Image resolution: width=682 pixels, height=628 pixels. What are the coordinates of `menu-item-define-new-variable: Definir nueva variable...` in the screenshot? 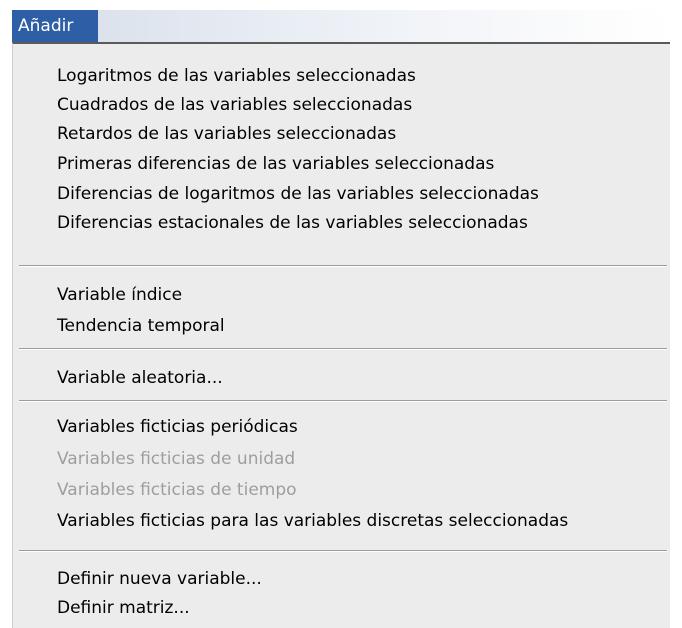 It's located at (159, 579).